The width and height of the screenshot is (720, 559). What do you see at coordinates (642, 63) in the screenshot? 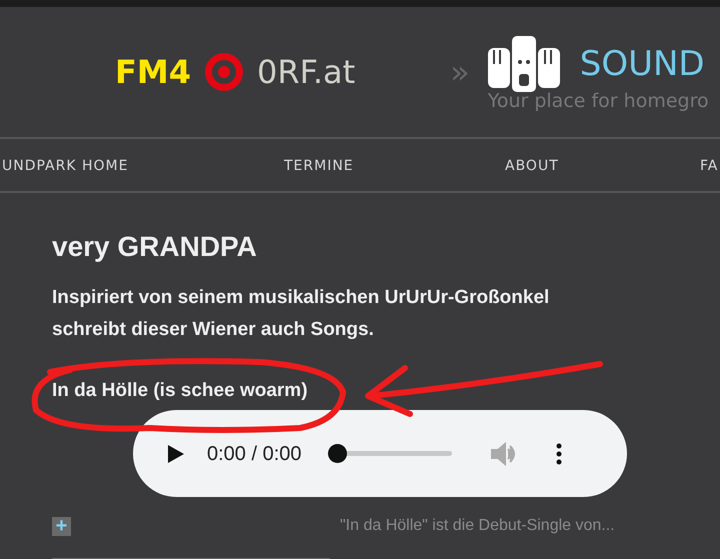
I see `site-name: SOUND` at bounding box center [642, 63].